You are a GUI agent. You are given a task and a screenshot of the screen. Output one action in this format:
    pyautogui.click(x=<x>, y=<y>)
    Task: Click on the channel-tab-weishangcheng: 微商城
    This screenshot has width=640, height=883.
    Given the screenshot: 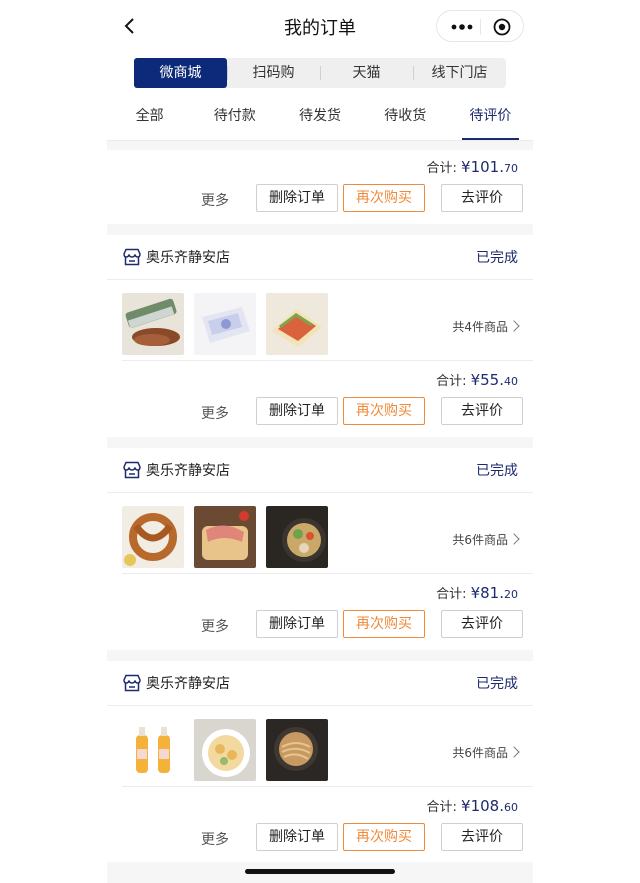 What is the action you would take?
    pyautogui.click(x=180, y=73)
    